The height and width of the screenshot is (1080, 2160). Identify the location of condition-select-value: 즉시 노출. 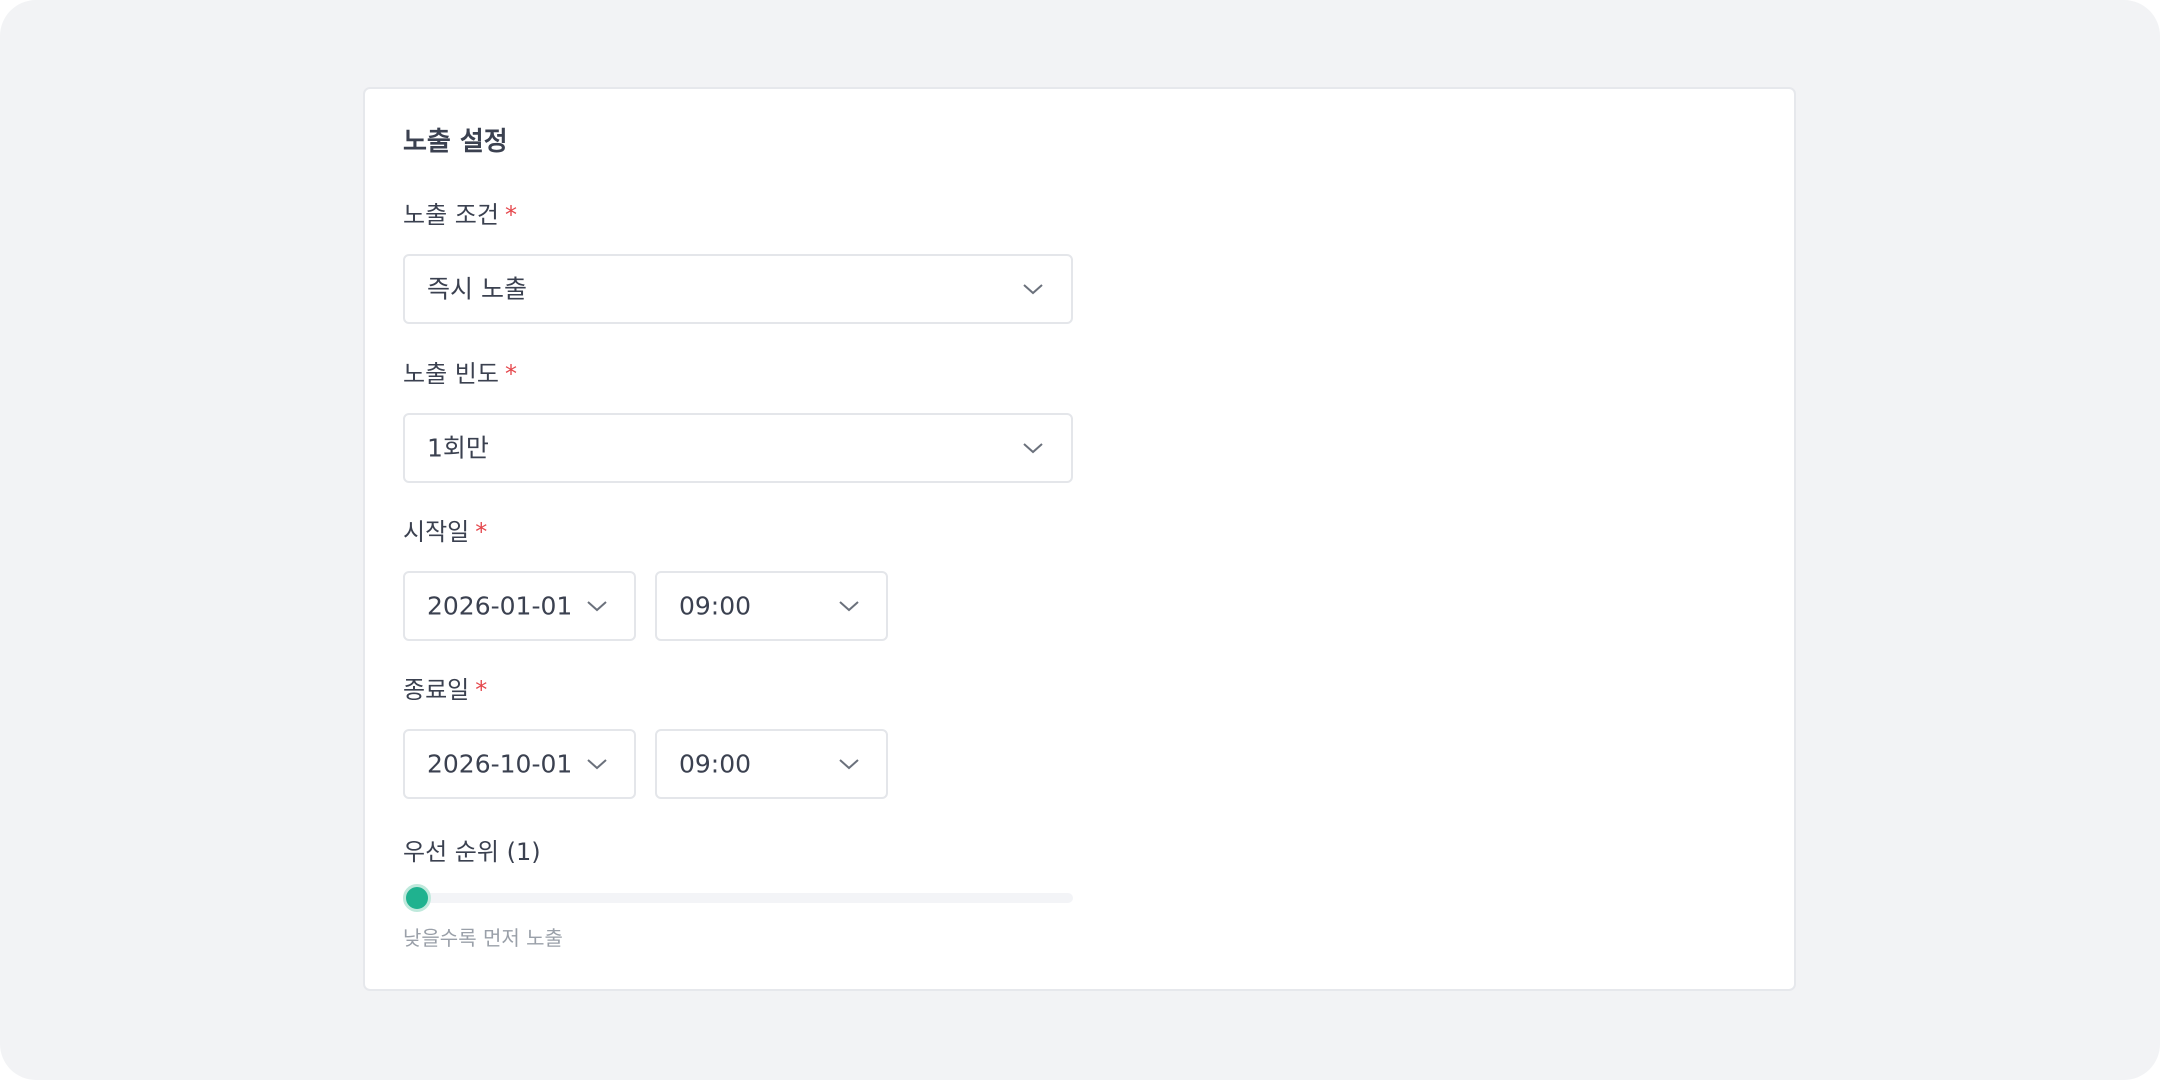
(477, 289).